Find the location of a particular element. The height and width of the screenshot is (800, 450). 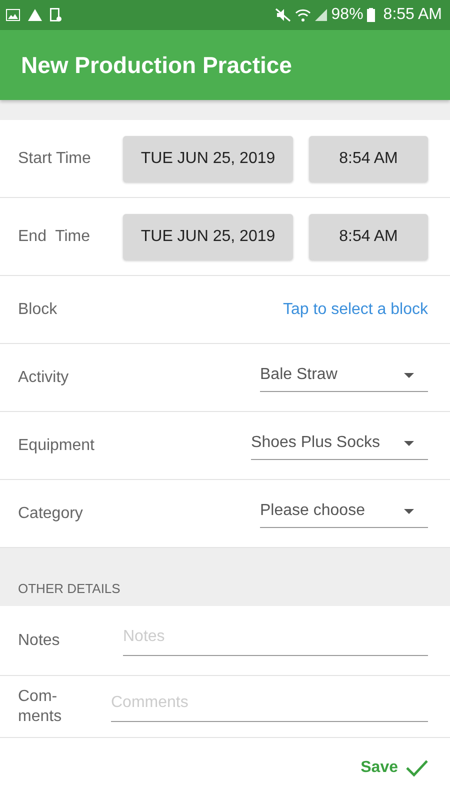

dropdown: Please choose is located at coordinates (344, 513).